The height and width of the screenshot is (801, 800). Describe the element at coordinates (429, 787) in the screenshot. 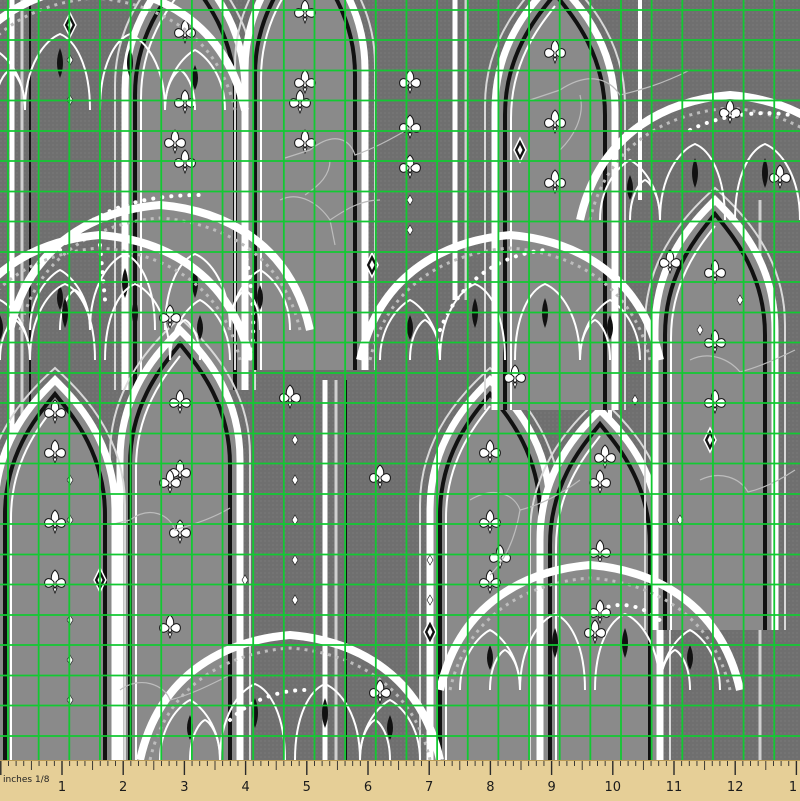

I see `ruler-label: 7` at that location.